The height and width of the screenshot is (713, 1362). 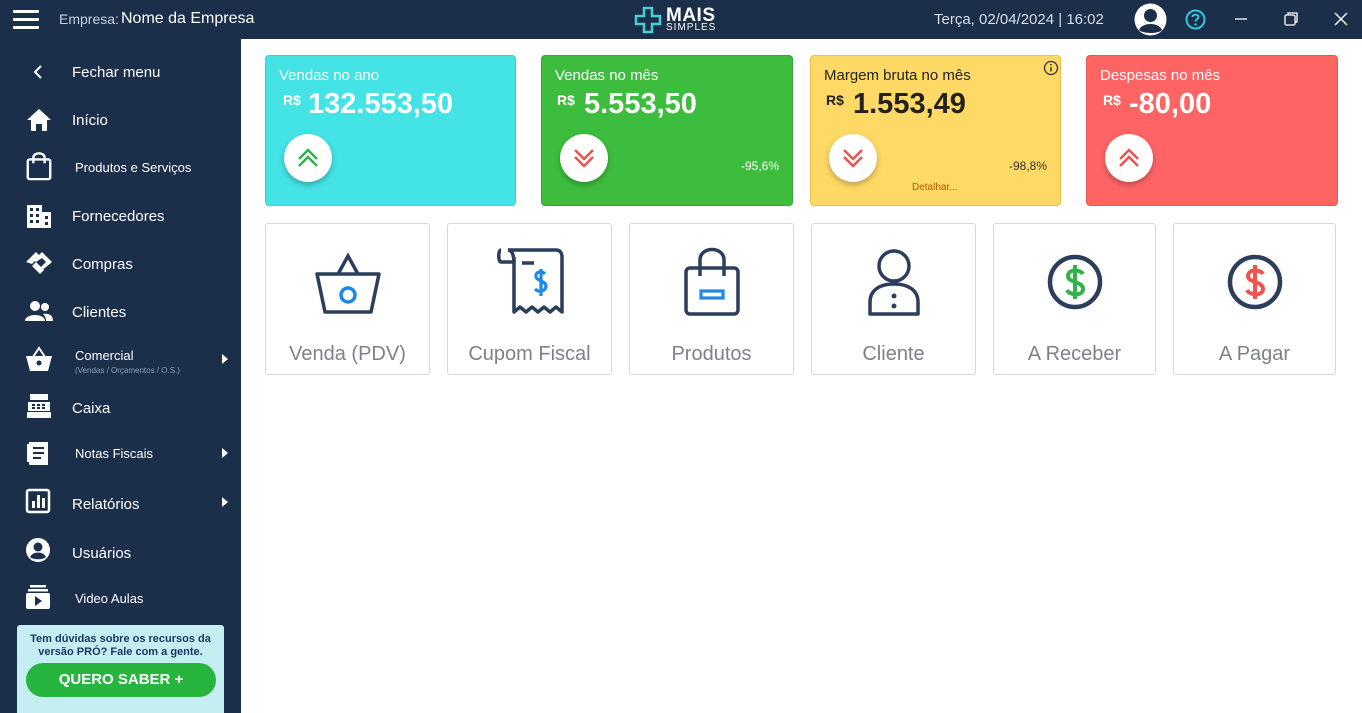 I want to click on dollar-in-icon, so click(x=1075, y=282).